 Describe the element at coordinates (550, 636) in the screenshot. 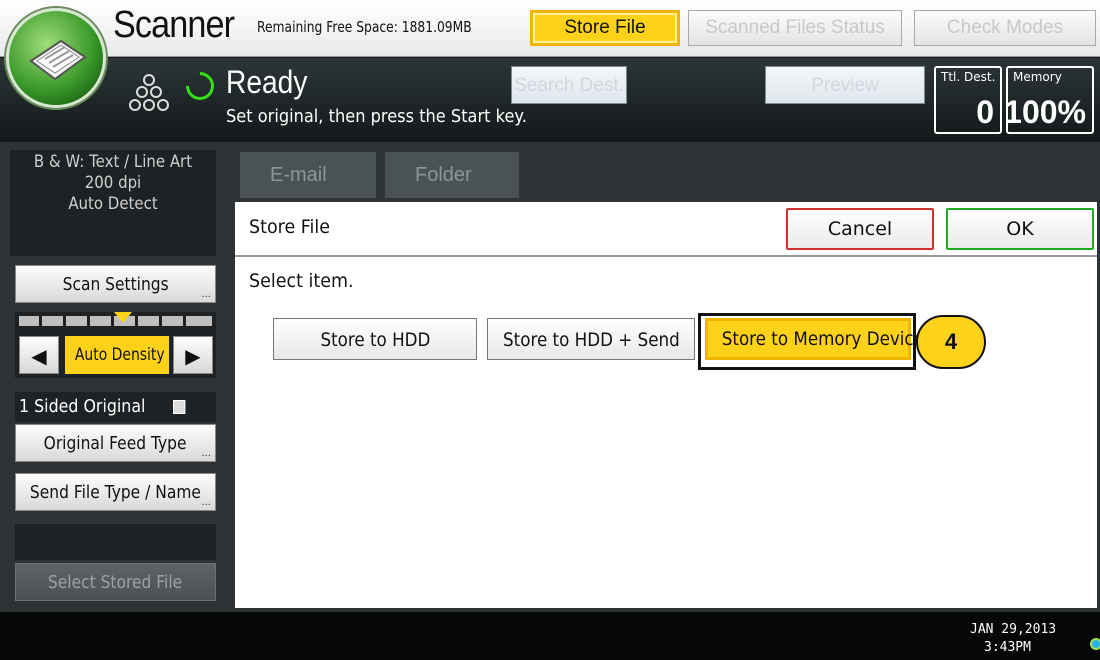

I see `bottom-bar` at that location.